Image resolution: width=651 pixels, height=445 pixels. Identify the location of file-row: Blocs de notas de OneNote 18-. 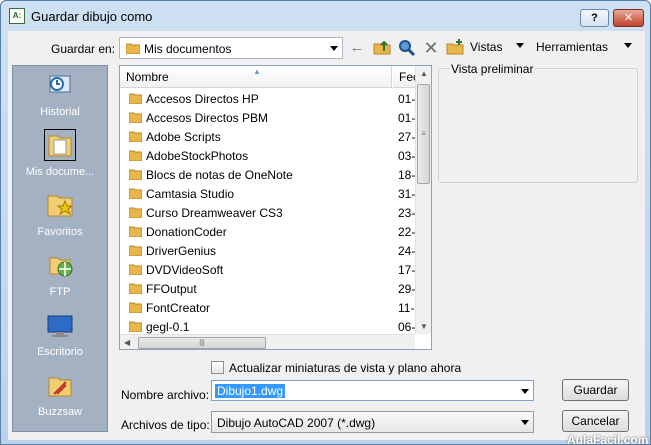
(267, 174).